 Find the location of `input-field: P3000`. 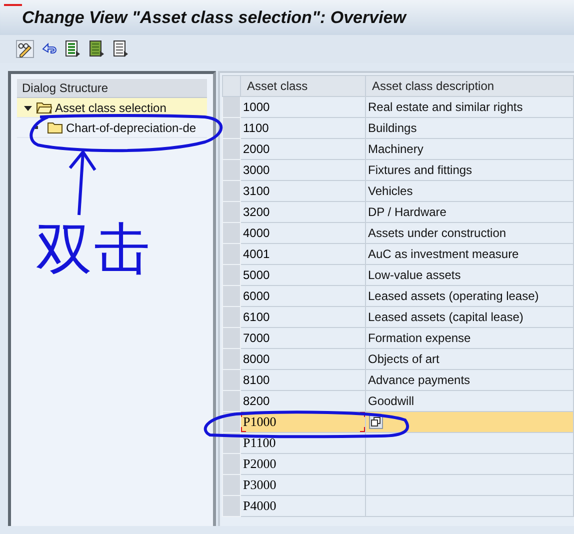

input-field: P3000 is located at coordinates (303, 485).